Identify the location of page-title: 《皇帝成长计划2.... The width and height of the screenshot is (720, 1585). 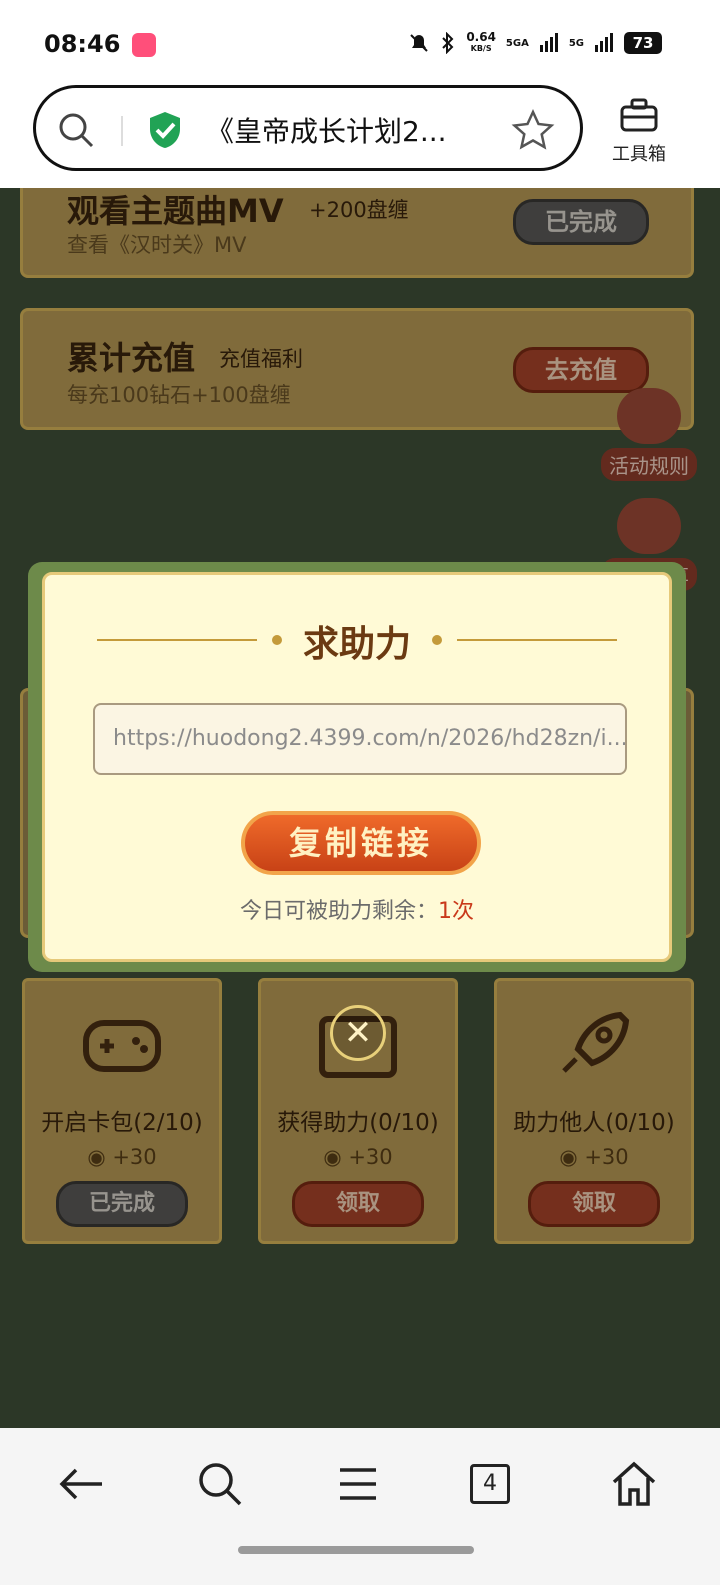
(326, 130).